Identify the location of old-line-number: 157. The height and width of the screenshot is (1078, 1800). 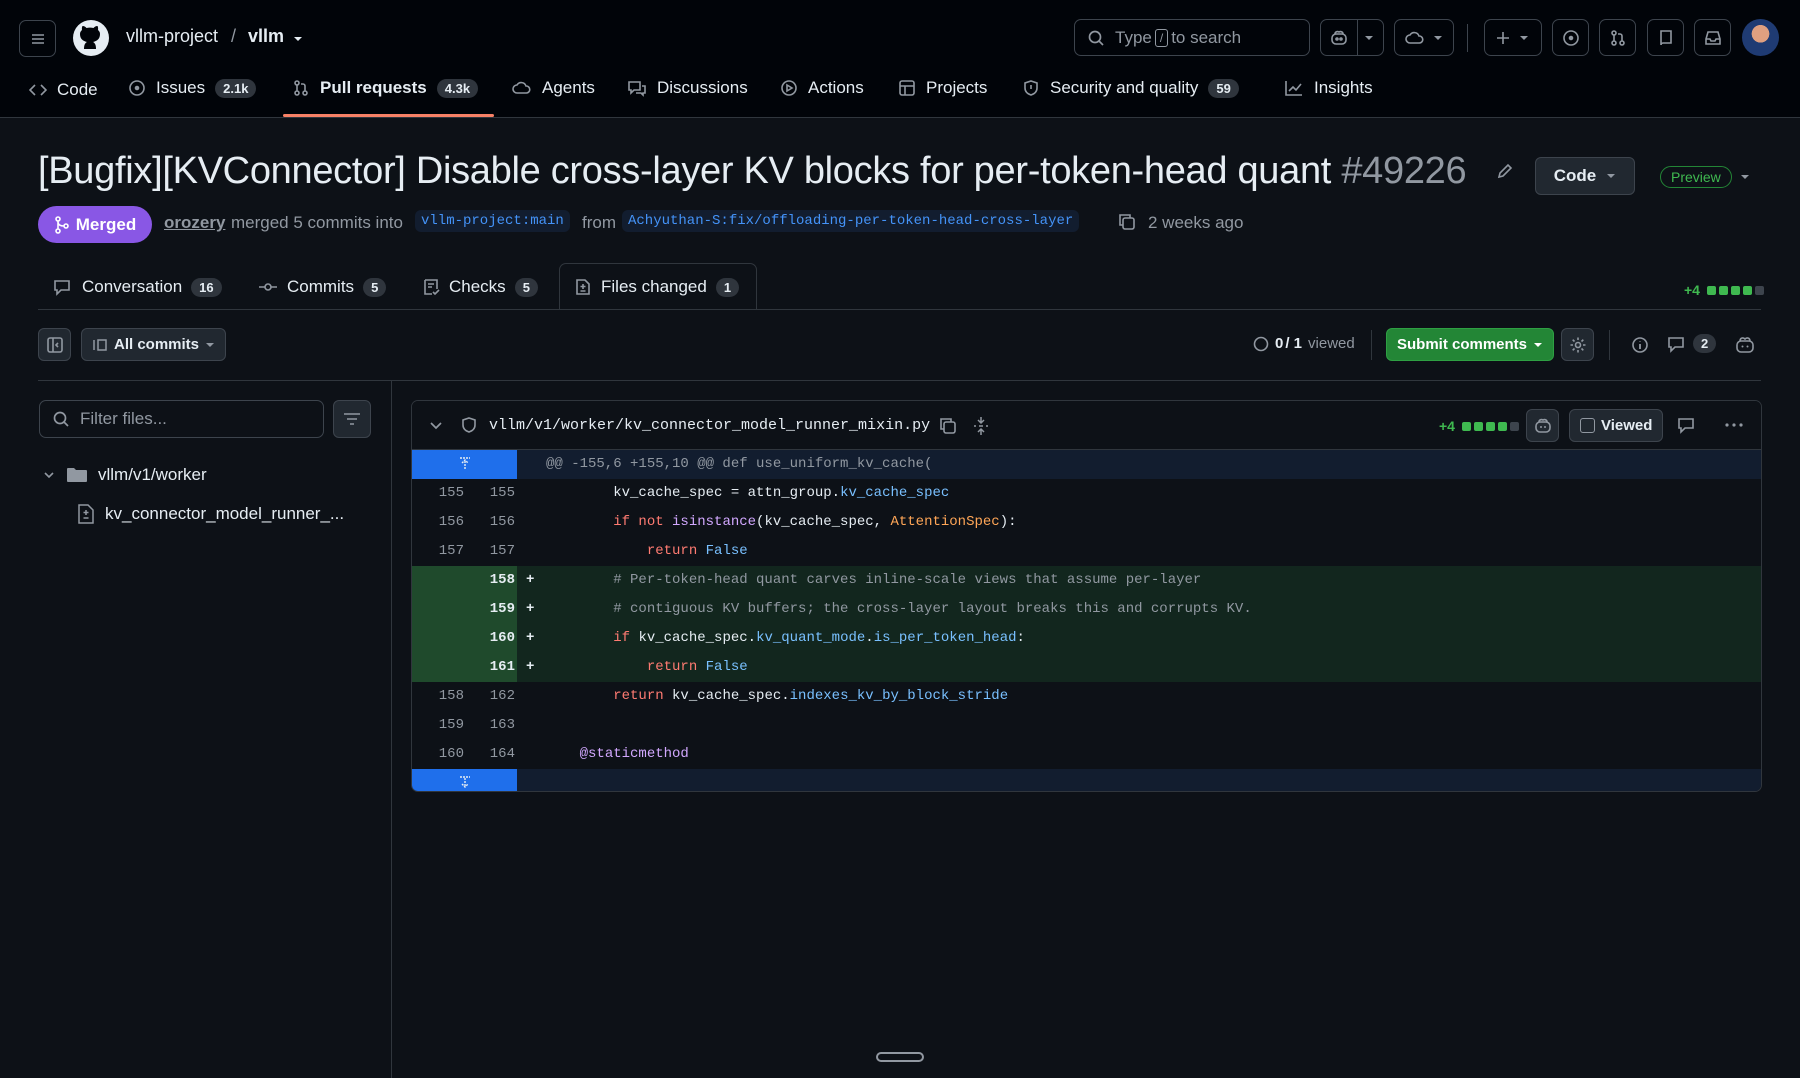
(438, 551).